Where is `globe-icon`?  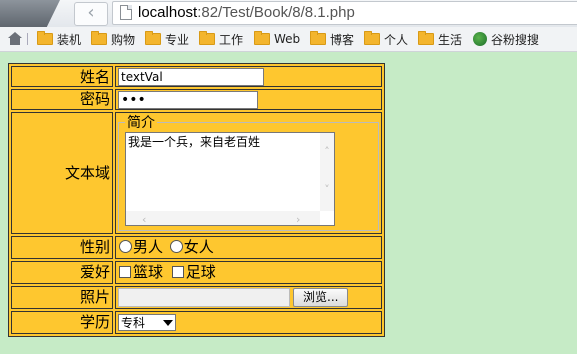 globe-icon is located at coordinates (480, 39).